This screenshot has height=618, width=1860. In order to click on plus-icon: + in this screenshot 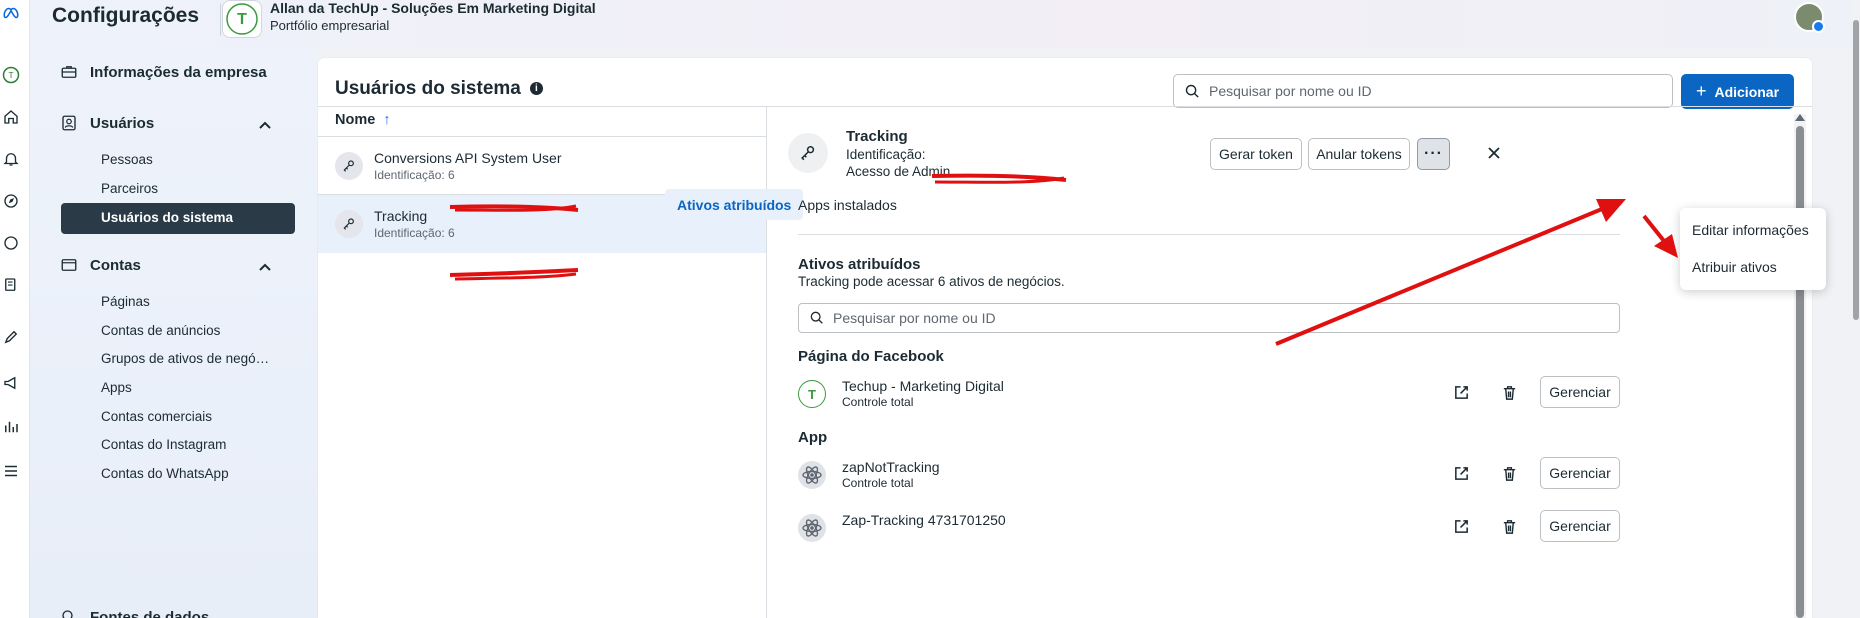, I will do `click(1701, 91)`.